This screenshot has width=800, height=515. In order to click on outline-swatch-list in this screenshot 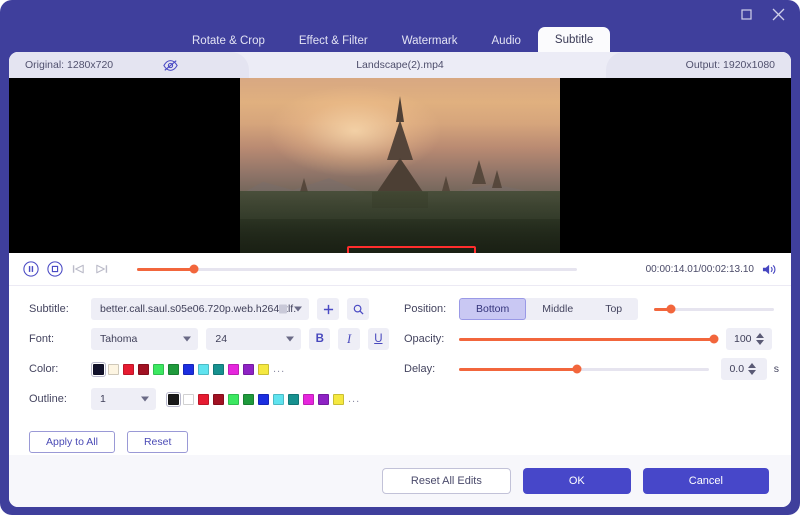, I will do `click(255, 399)`.